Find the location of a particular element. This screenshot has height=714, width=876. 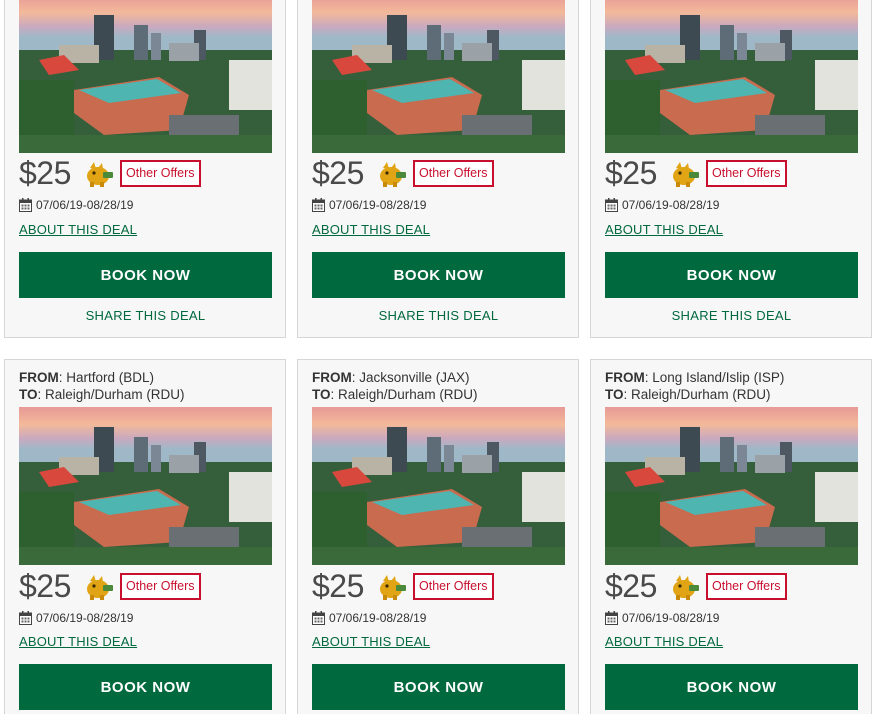

from-value: : Long Island/Islip (ISP) is located at coordinates (714, 377).